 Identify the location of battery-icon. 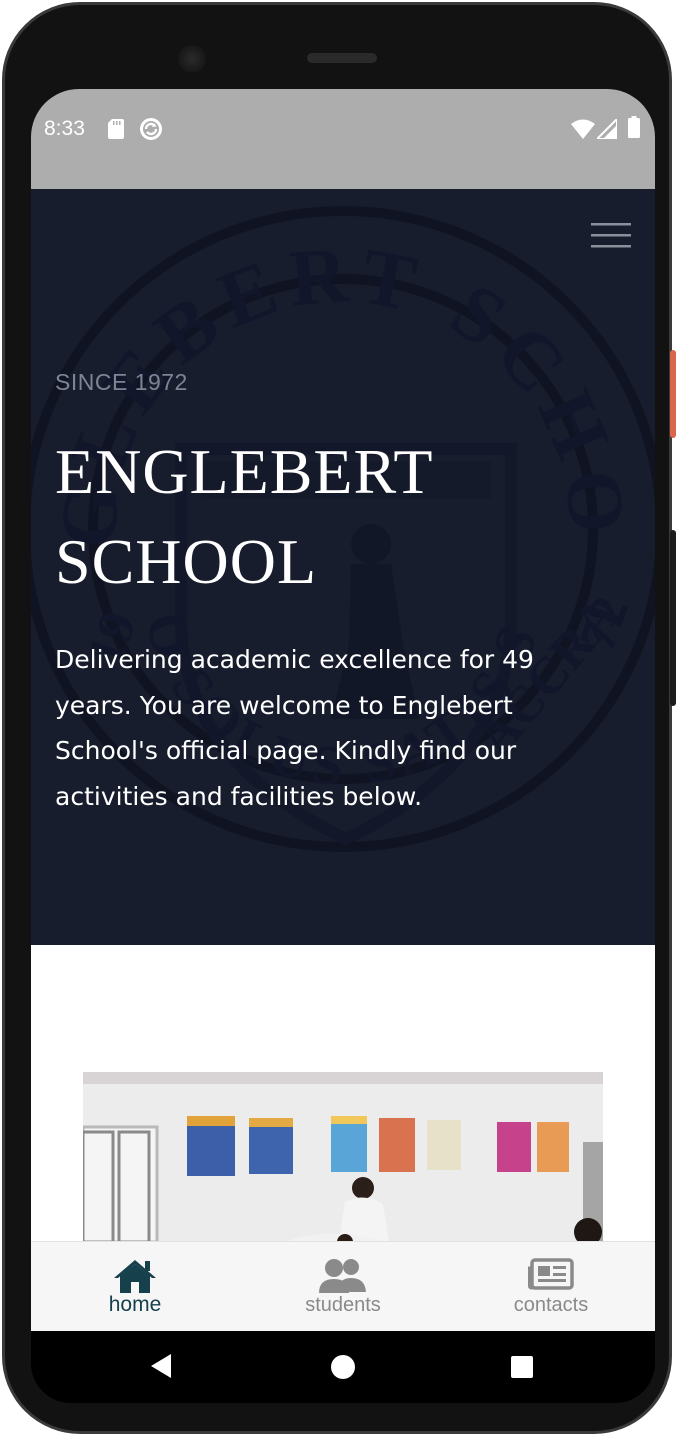
(634, 127).